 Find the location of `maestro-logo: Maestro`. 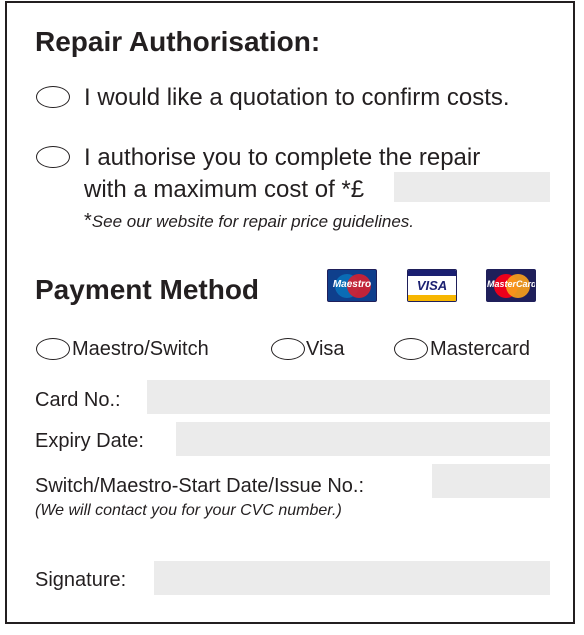

maestro-logo: Maestro is located at coordinates (352, 285).